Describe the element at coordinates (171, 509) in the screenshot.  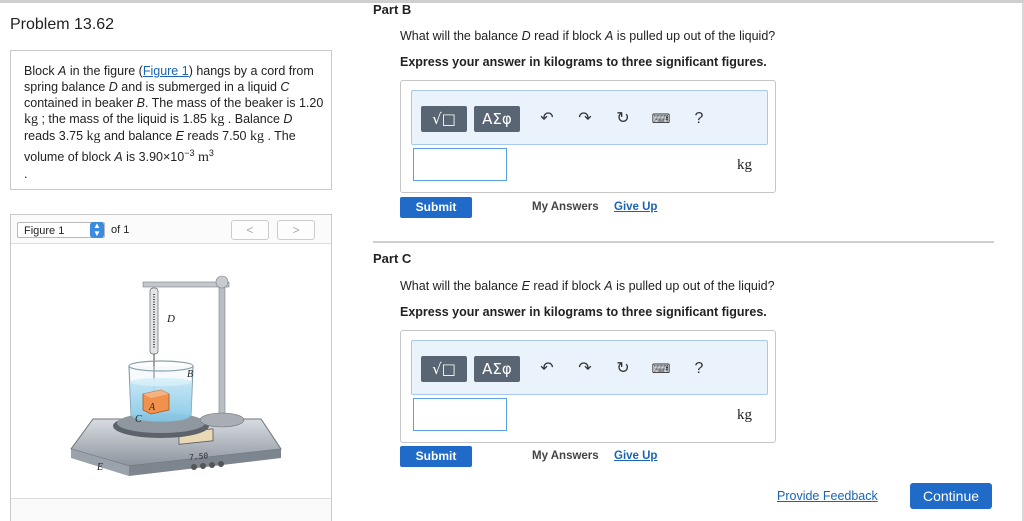
I see `figure-footer` at that location.